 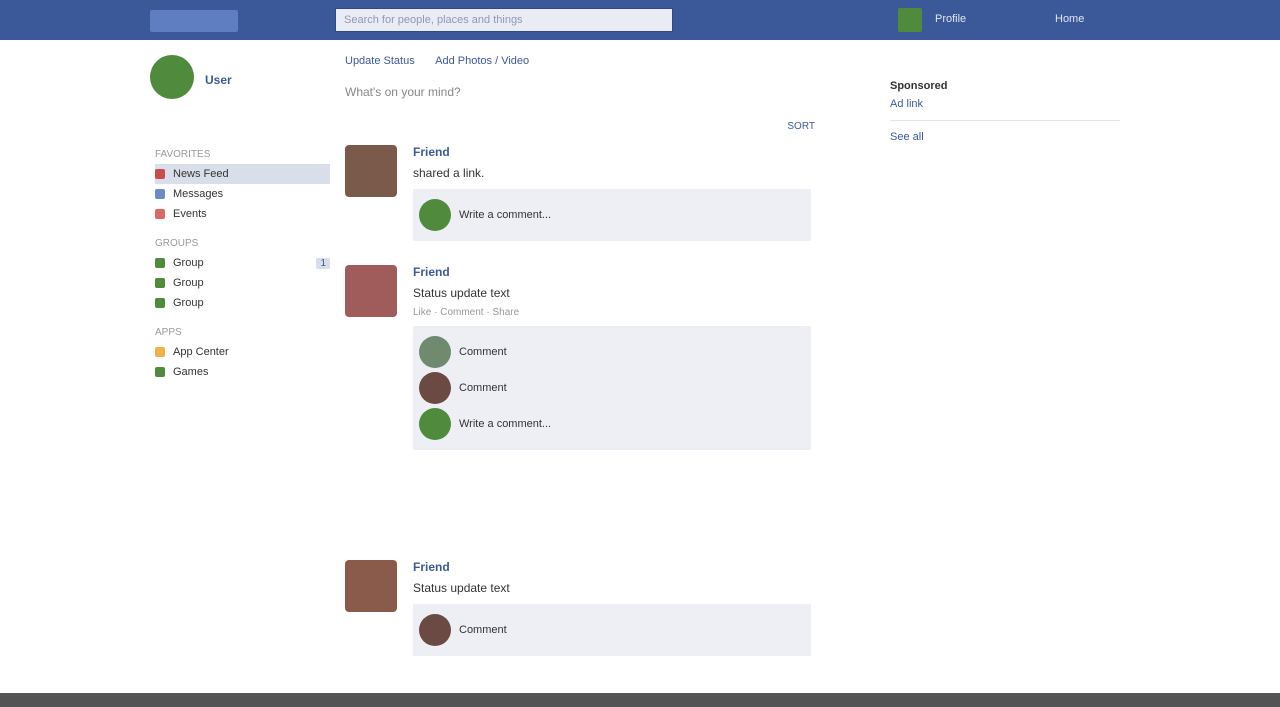 I want to click on sidebar-item-messages: Messages, so click(x=242, y=194).